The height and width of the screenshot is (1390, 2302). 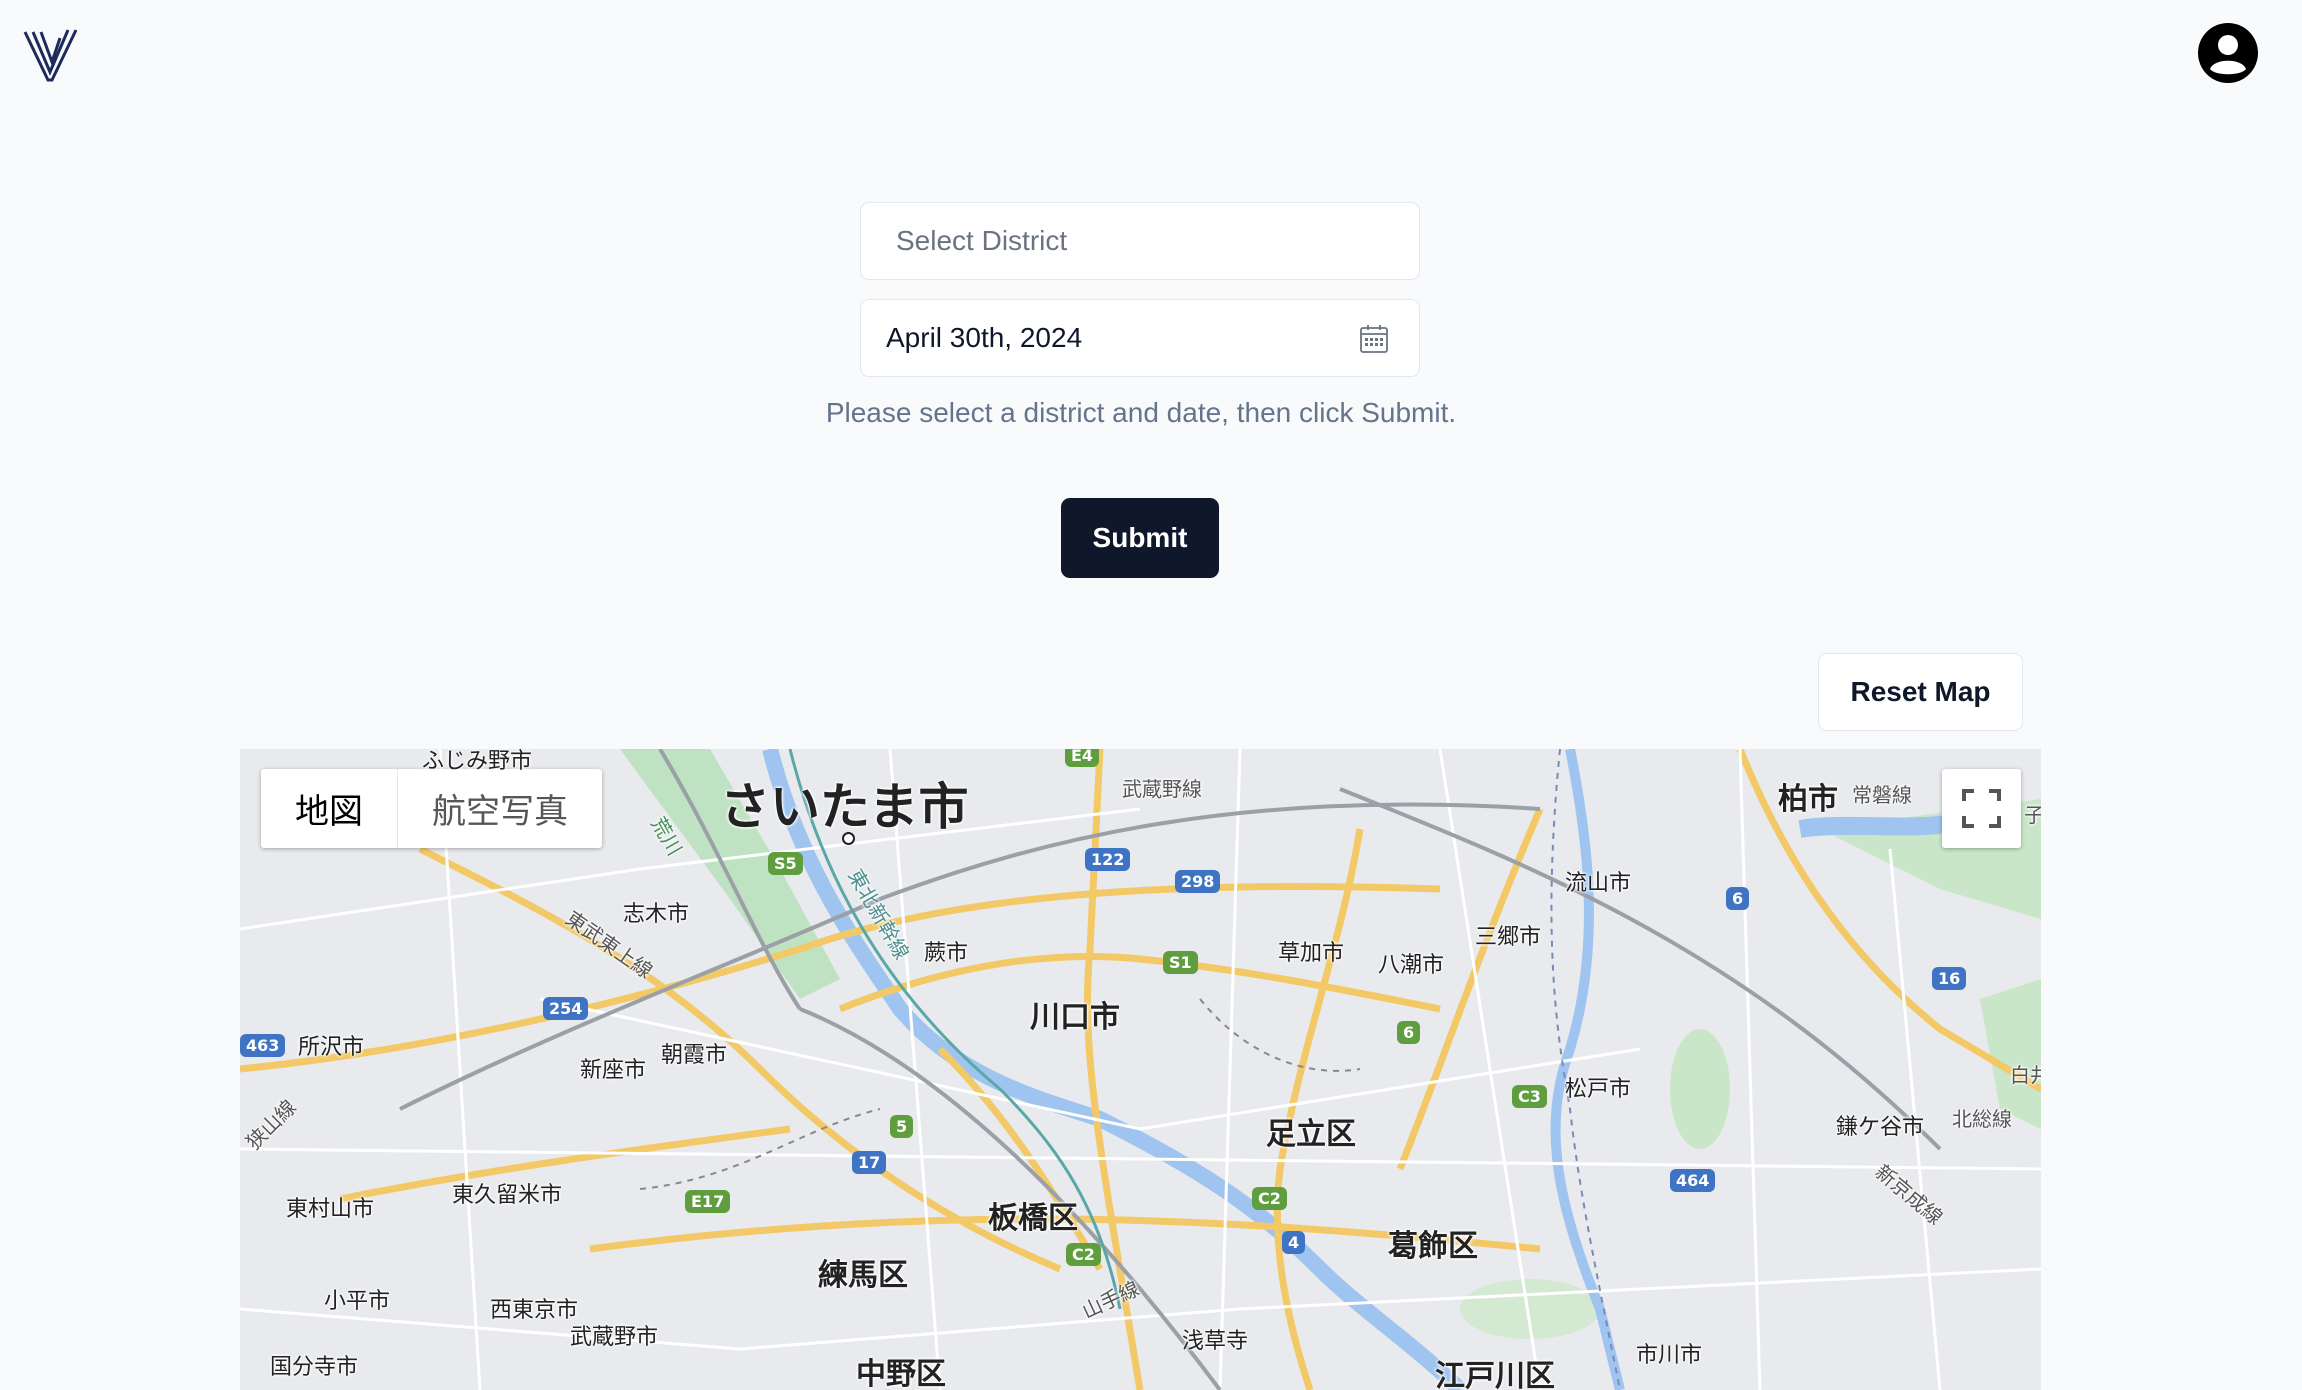 What do you see at coordinates (1294, 1242) in the screenshot?
I see `route-shield: 4` at bounding box center [1294, 1242].